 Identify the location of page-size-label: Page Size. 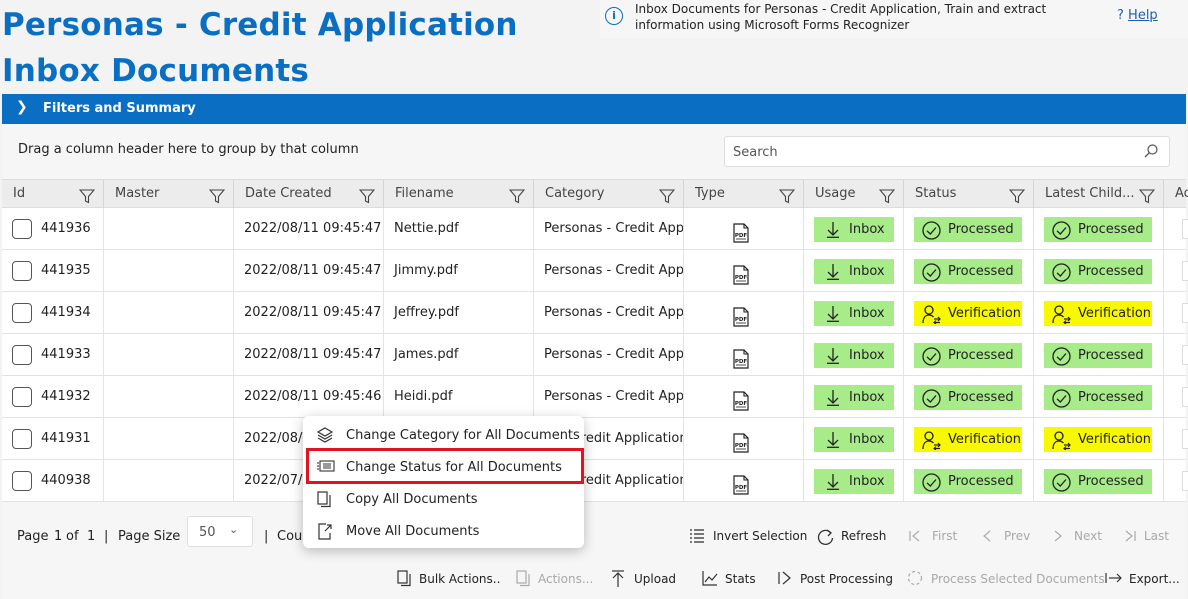
(149, 536).